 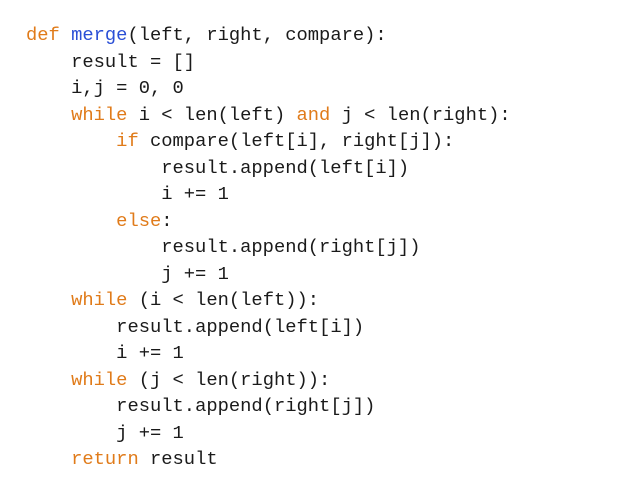 What do you see at coordinates (268, 459) in the screenshot?
I see `code-line: return result` at bounding box center [268, 459].